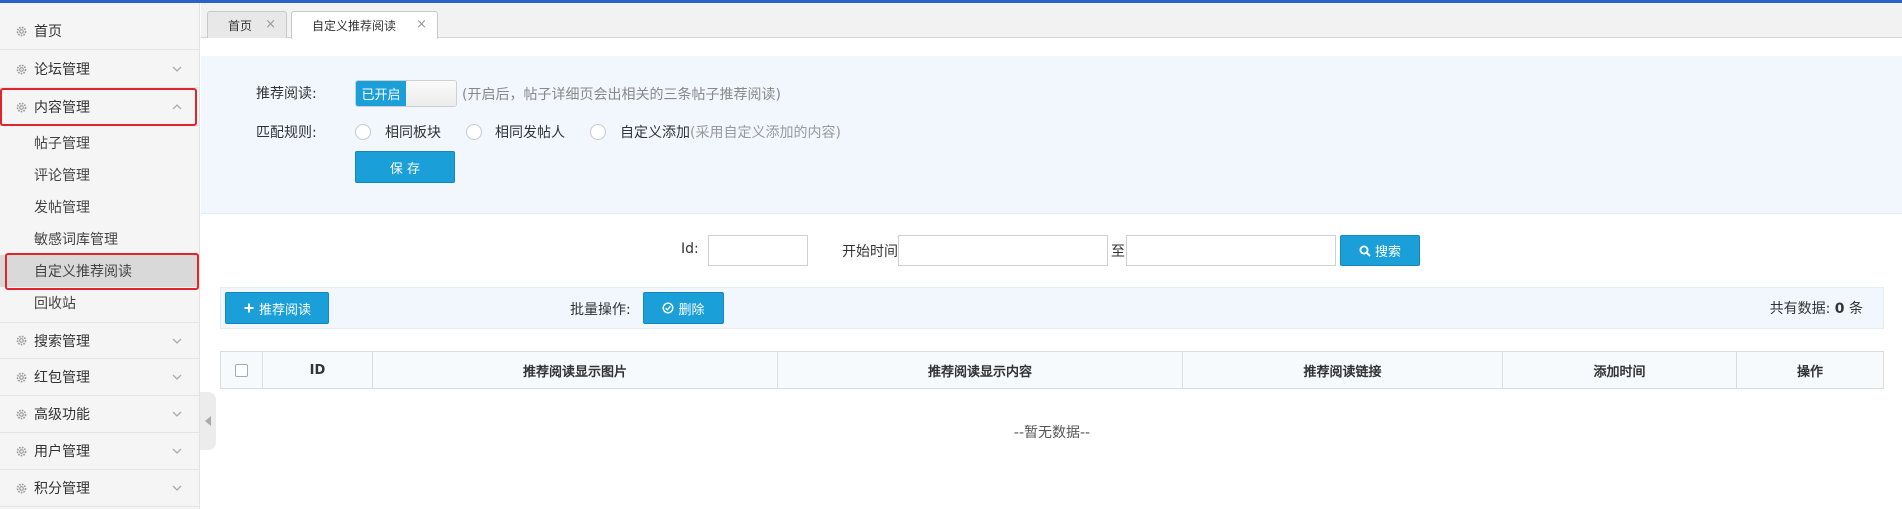 Image resolution: width=1902 pixels, height=509 pixels. What do you see at coordinates (1620, 370) in the screenshot?
I see `table-header-add-time: 添加时间` at bounding box center [1620, 370].